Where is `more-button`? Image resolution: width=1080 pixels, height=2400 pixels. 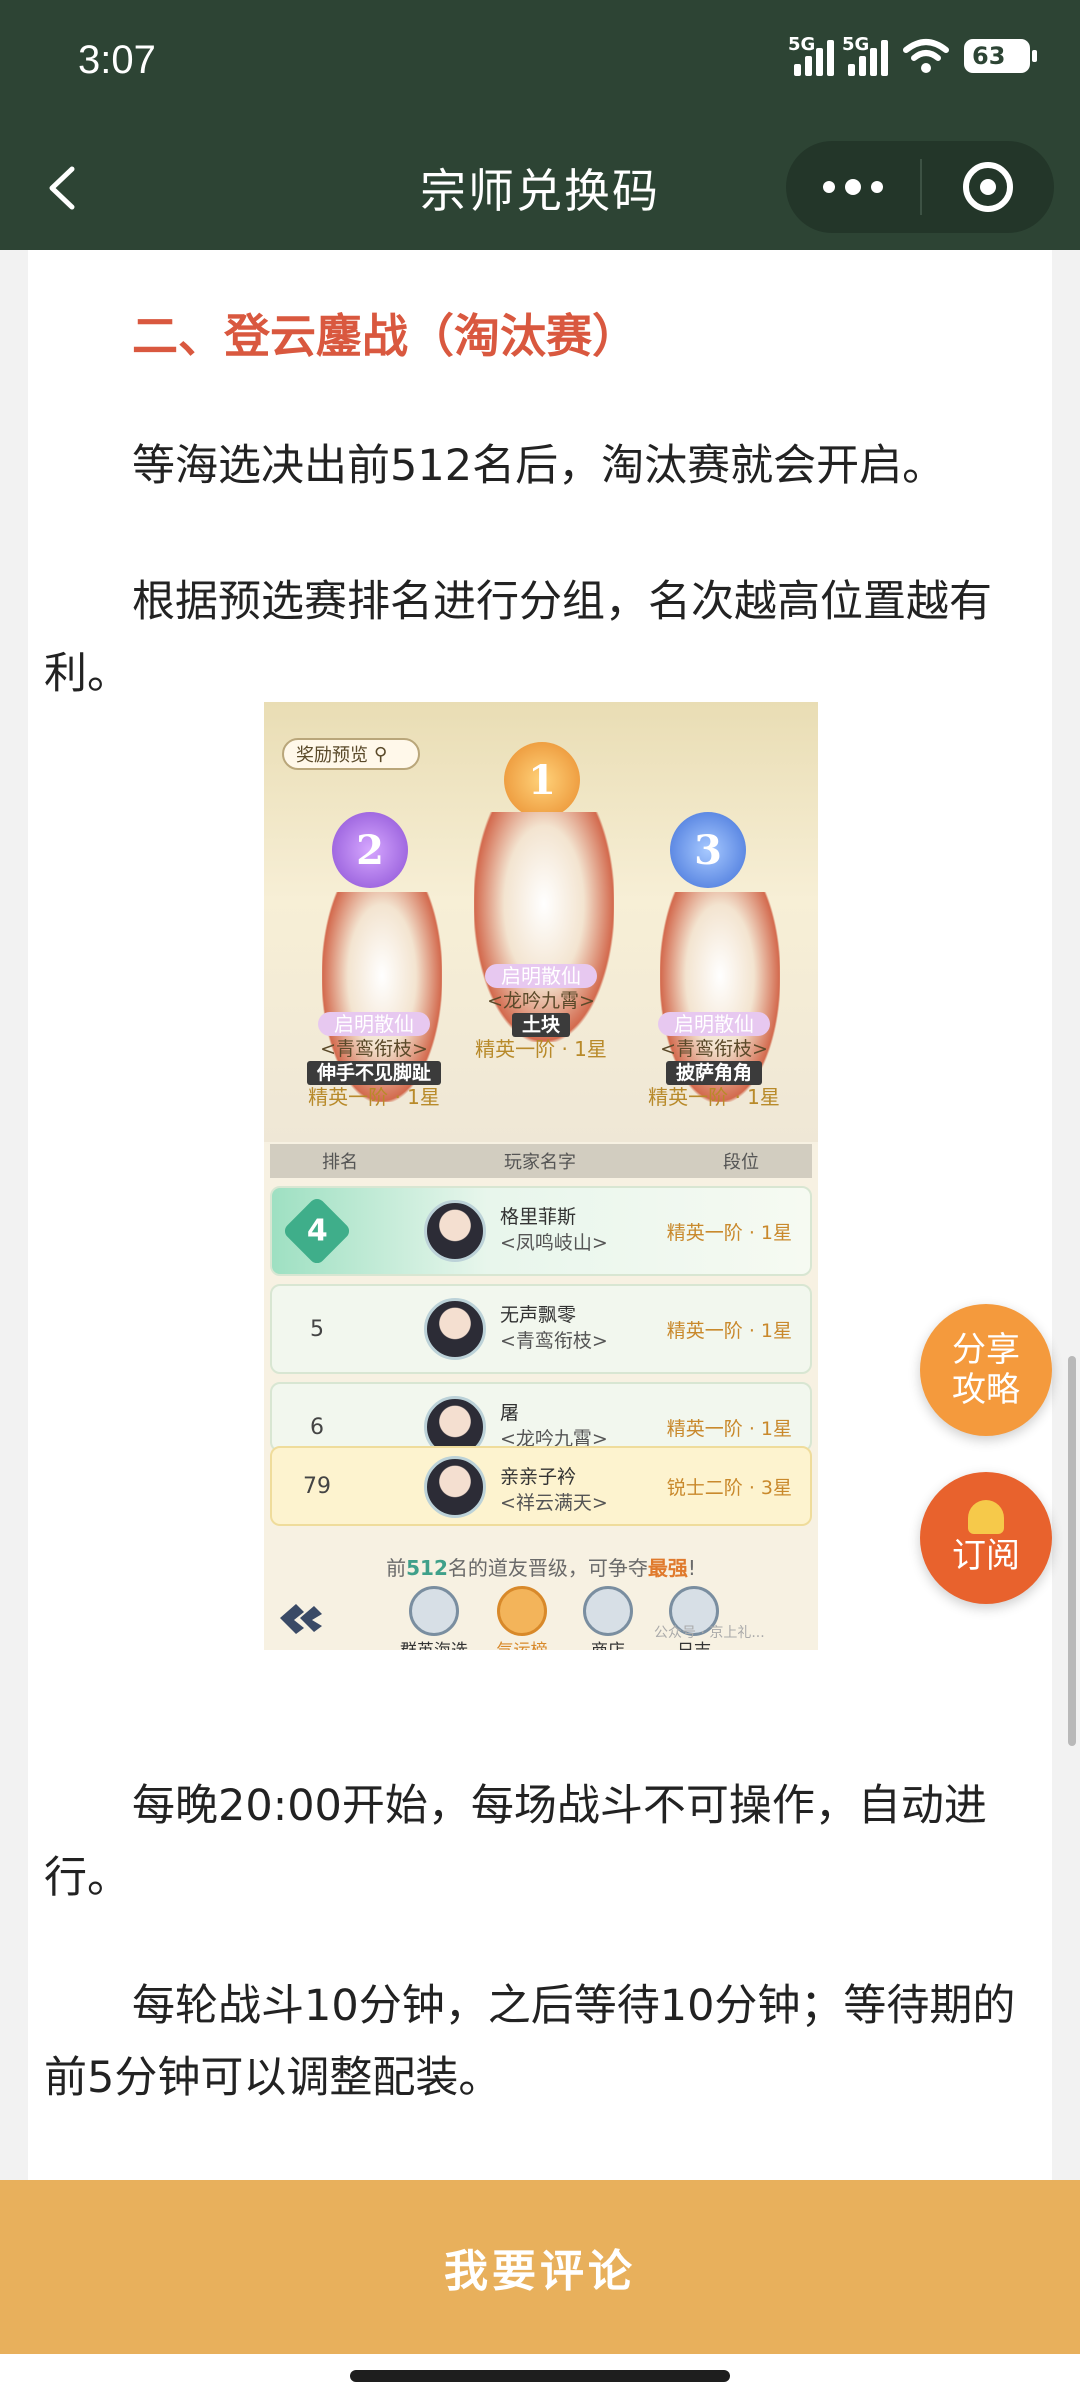
more-button is located at coordinates (853, 187).